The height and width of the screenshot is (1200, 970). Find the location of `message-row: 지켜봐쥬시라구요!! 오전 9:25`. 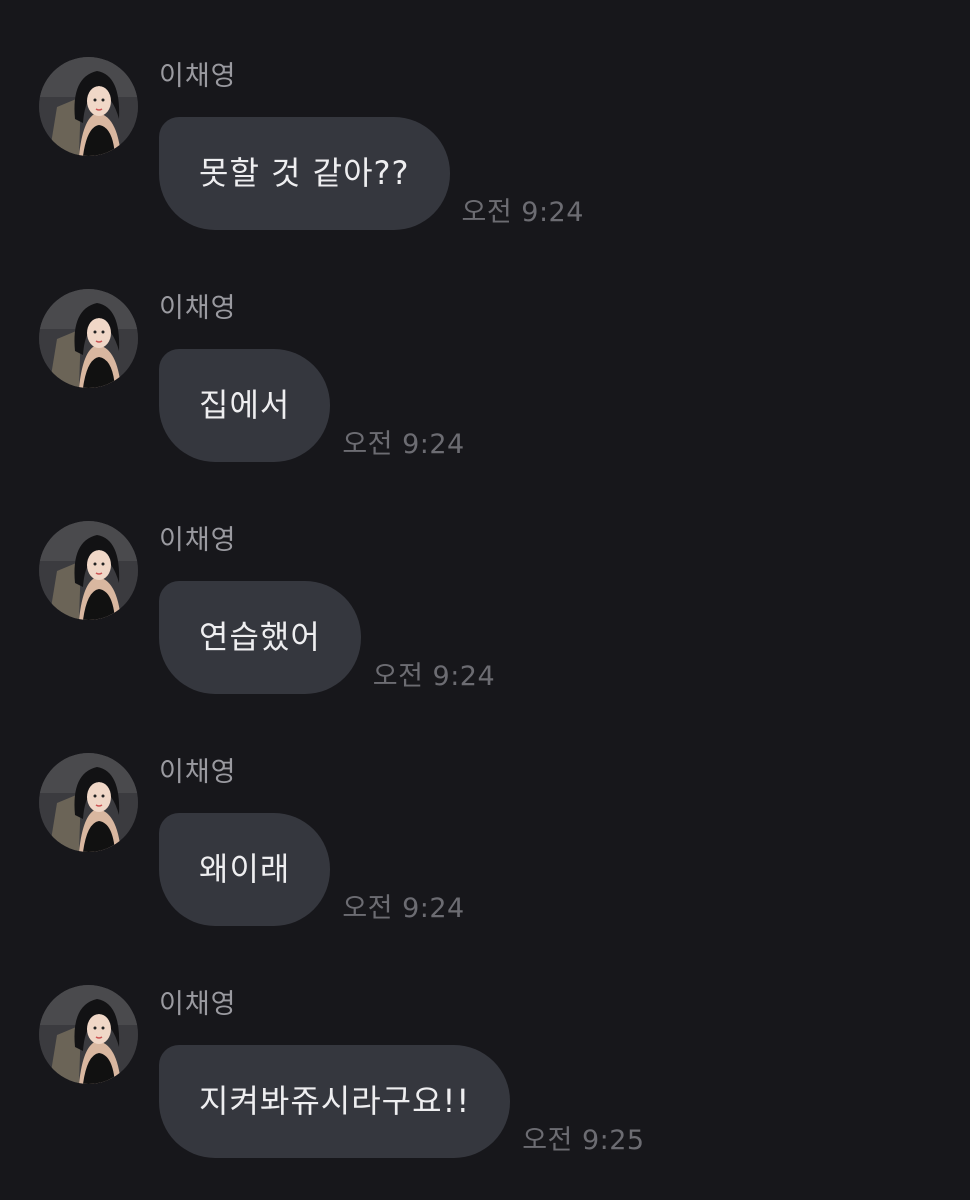

message-row: 지켜봐쥬시라구요!! 오전 9:25 is located at coordinates (402, 1101).